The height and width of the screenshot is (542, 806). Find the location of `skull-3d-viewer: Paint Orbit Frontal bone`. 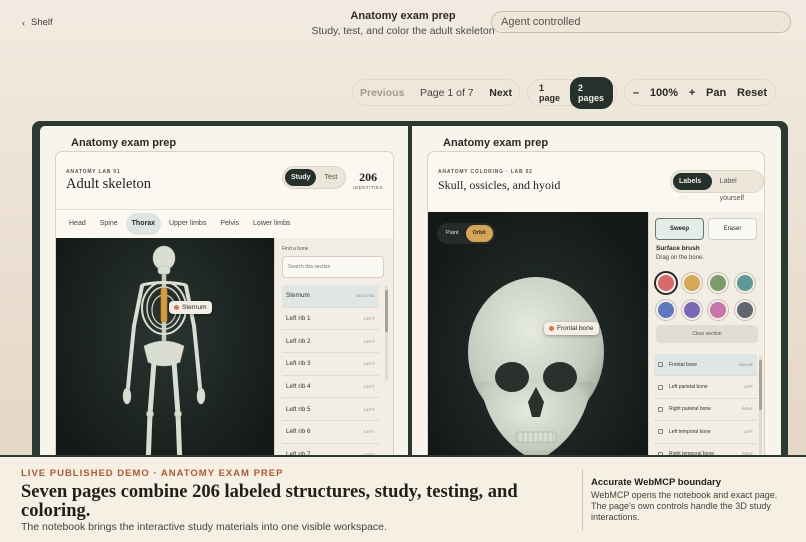

skull-3d-viewer: Paint Orbit Frontal bone is located at coordinates (538, 336).